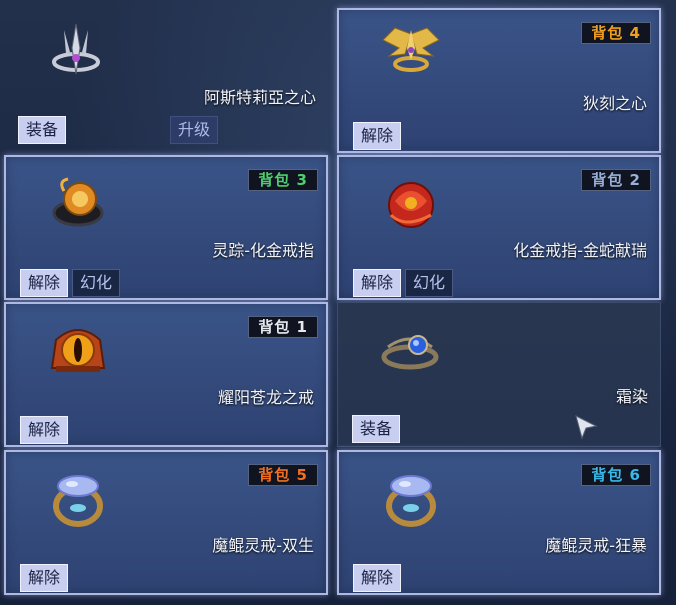  Describe the element at coordinates (499, 227) in the screenshot. I see `ring-slot-card: 背包 2 化金戒指-金蛇献瑞 解除 幻化` at that location.